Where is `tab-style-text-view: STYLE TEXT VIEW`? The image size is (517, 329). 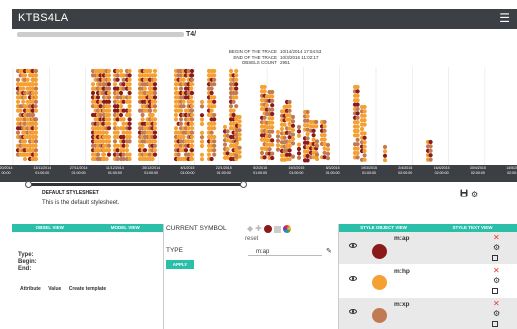
tab-style-text-view: STYLE TEXT VIEW is located at coordinates (472, 228).